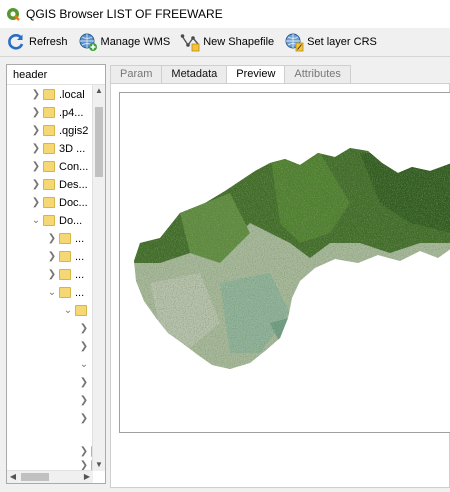 The width and height of the screenshot is (450, 492). I want to click on set-crs-icon, so click(294, 42).